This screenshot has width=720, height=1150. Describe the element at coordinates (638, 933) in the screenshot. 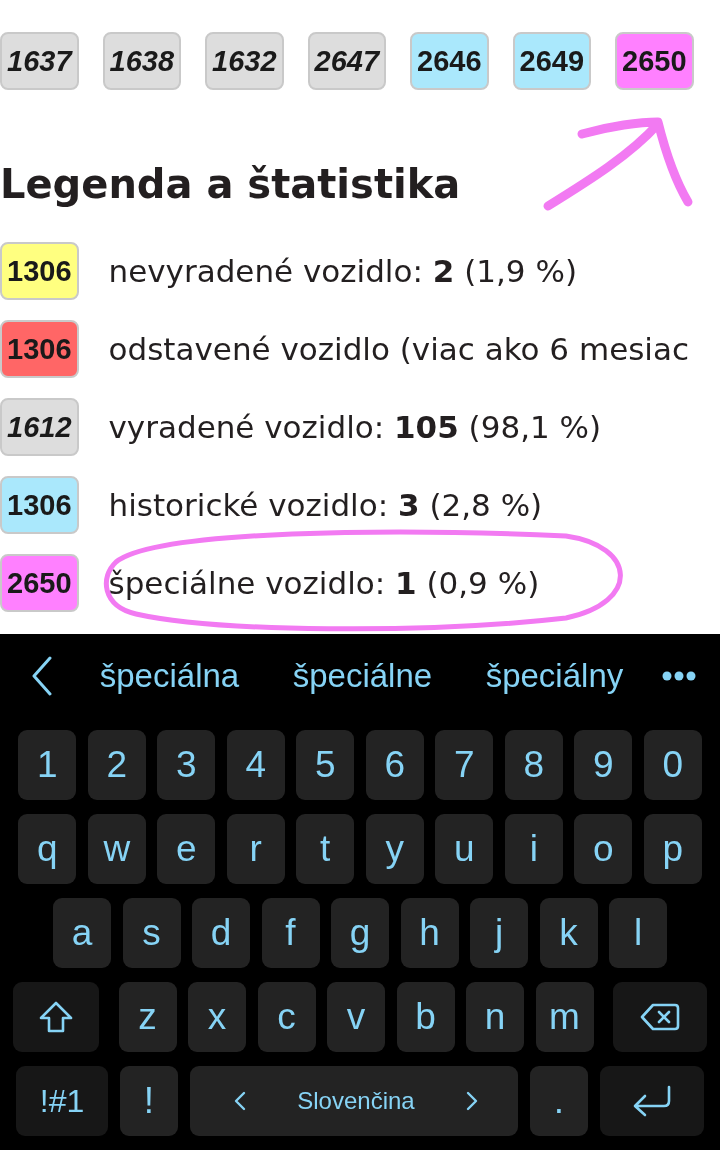

I see `keyboard-key: l` at that location.